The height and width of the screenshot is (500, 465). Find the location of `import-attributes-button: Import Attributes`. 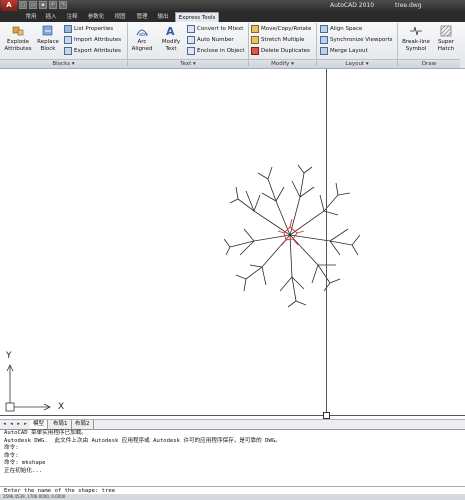

import-attributes-button: Import Attributes is located at coordinates (92, 40).